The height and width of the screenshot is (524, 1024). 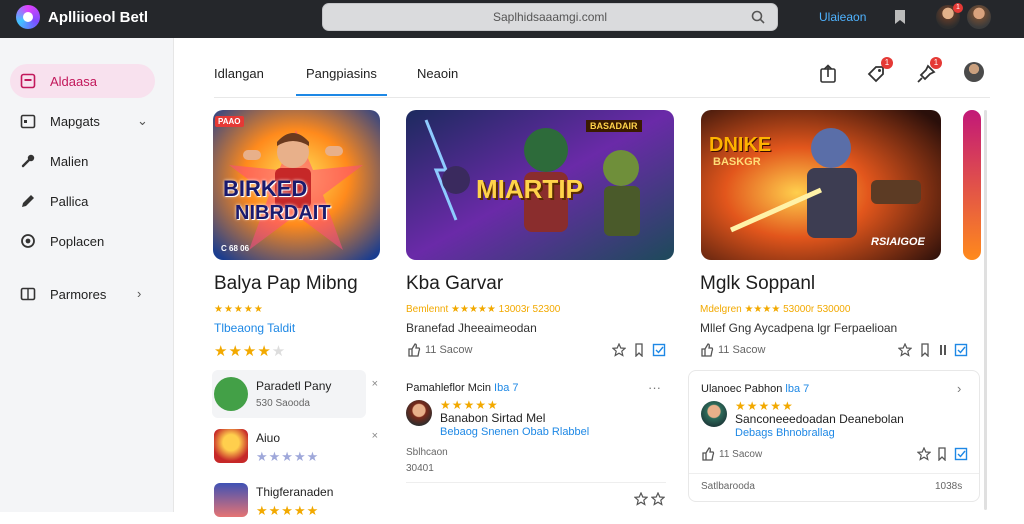 I want to click on review-text: Banabon Sirtad Mel, so click(x=493, y=418).